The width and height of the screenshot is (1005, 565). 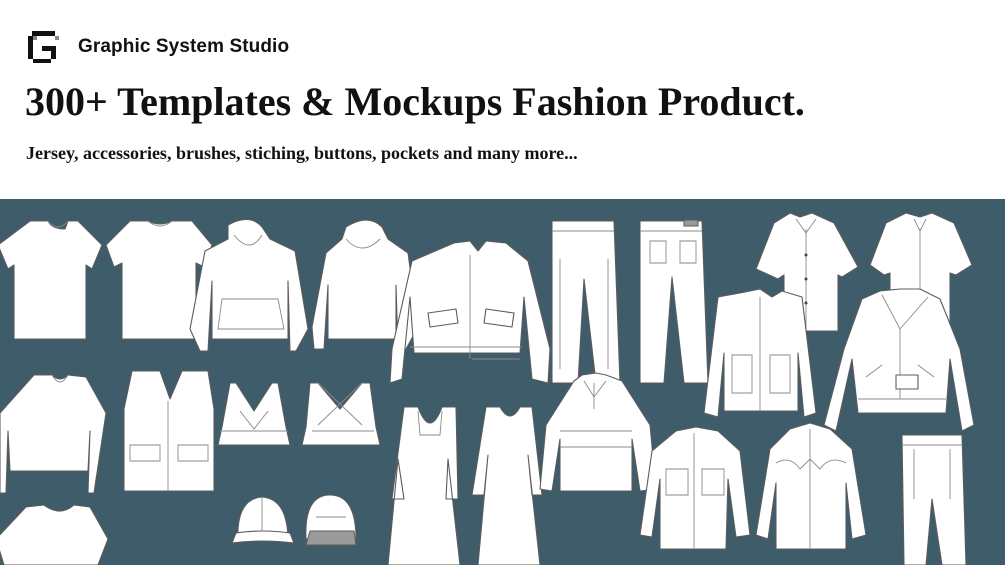 I want to click on jeans-icon, so click(x=674, y=301).